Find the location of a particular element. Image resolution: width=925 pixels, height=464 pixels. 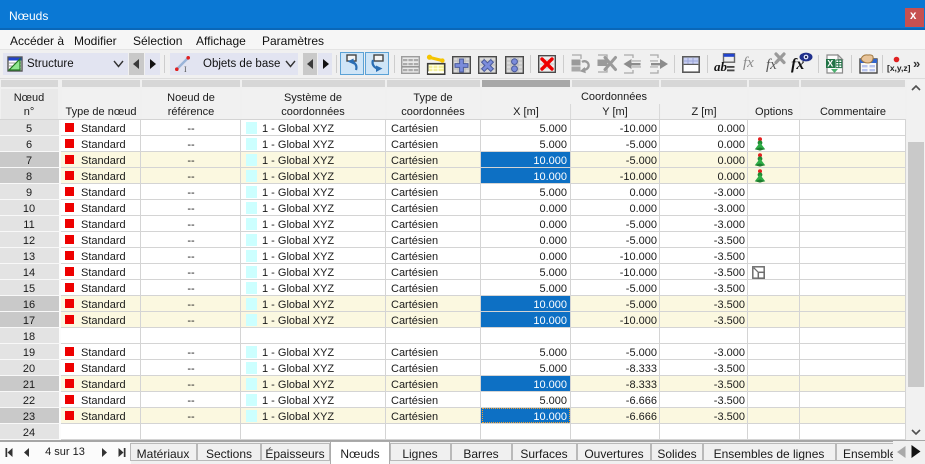

svg-text: I is located at coordinates (185, 69).